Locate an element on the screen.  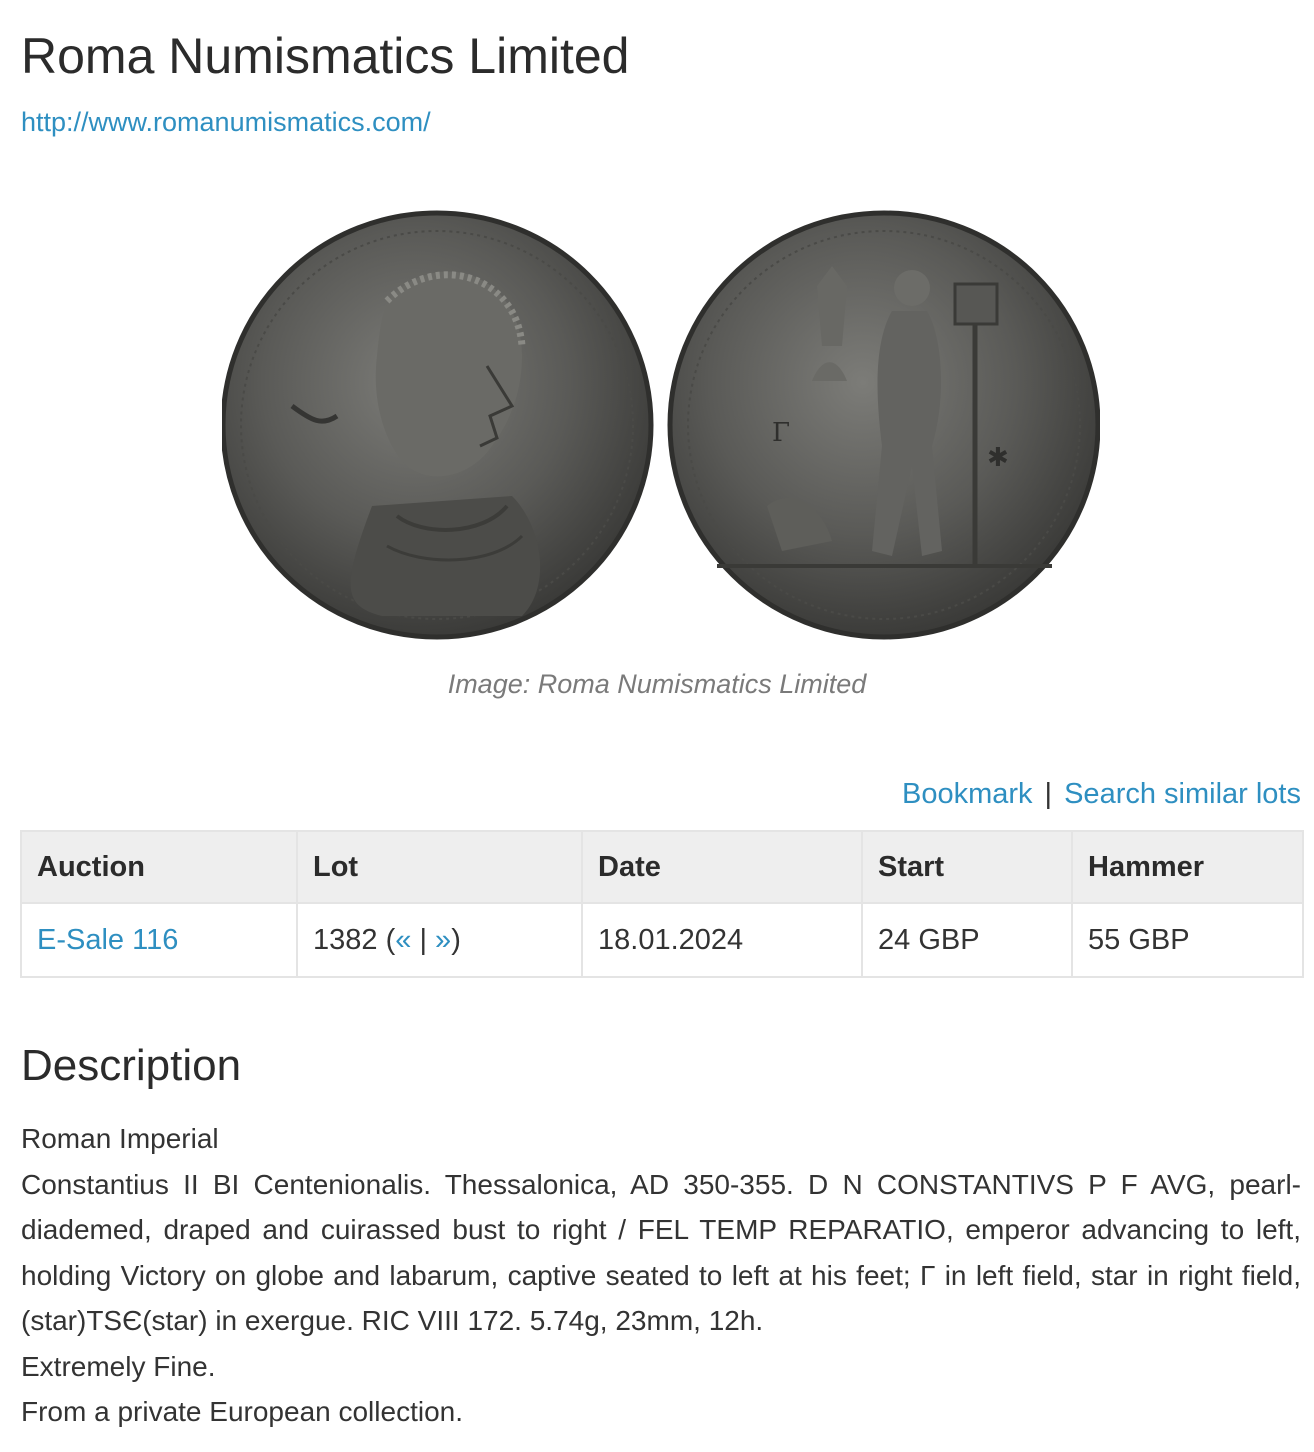
hammer-price-cell: 55 GBP is located at coordinates (1187, 940).